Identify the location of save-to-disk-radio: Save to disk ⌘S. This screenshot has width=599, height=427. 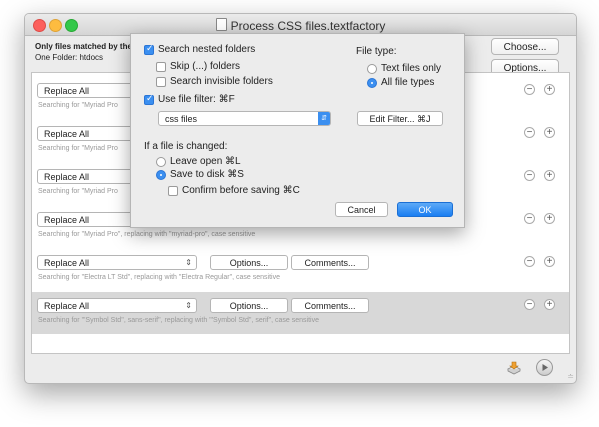
(200, 174).